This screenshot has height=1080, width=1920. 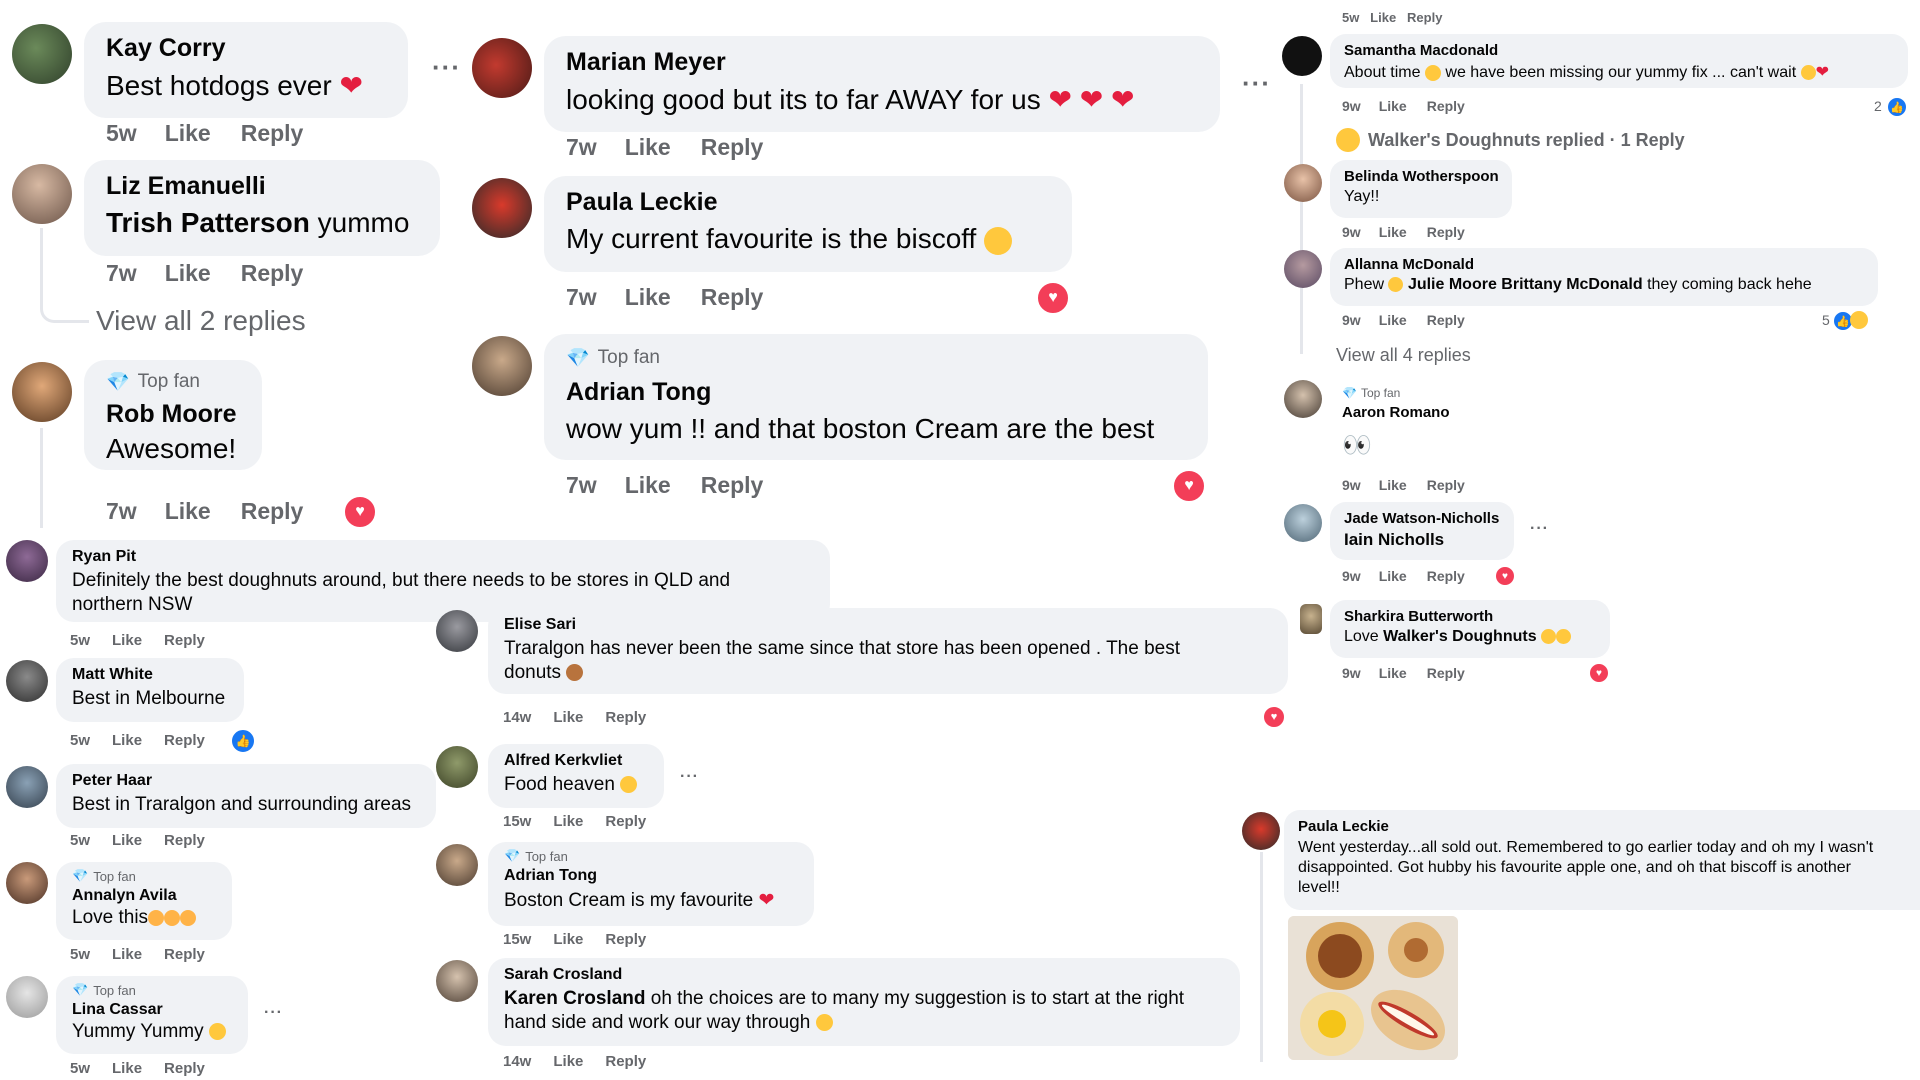 What do you see at coordinates (173, 414) in the screenshot?
I see `comment-author: Rob Moore` at bounding box center [173, 414].